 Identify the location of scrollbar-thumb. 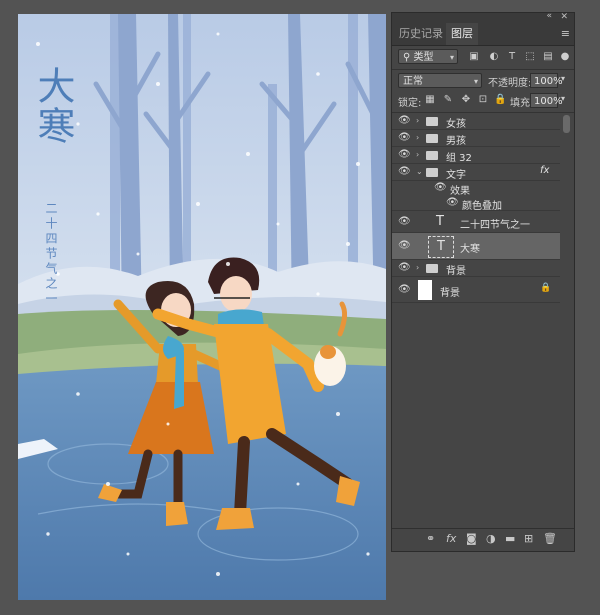
(566, 124).